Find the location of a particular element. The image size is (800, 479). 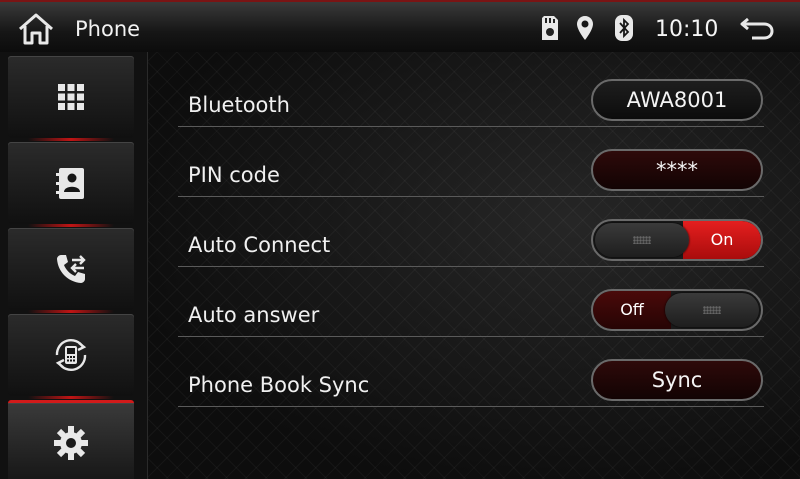

auto-connect-label: Auto Connect is located at coordinates (259, 245).